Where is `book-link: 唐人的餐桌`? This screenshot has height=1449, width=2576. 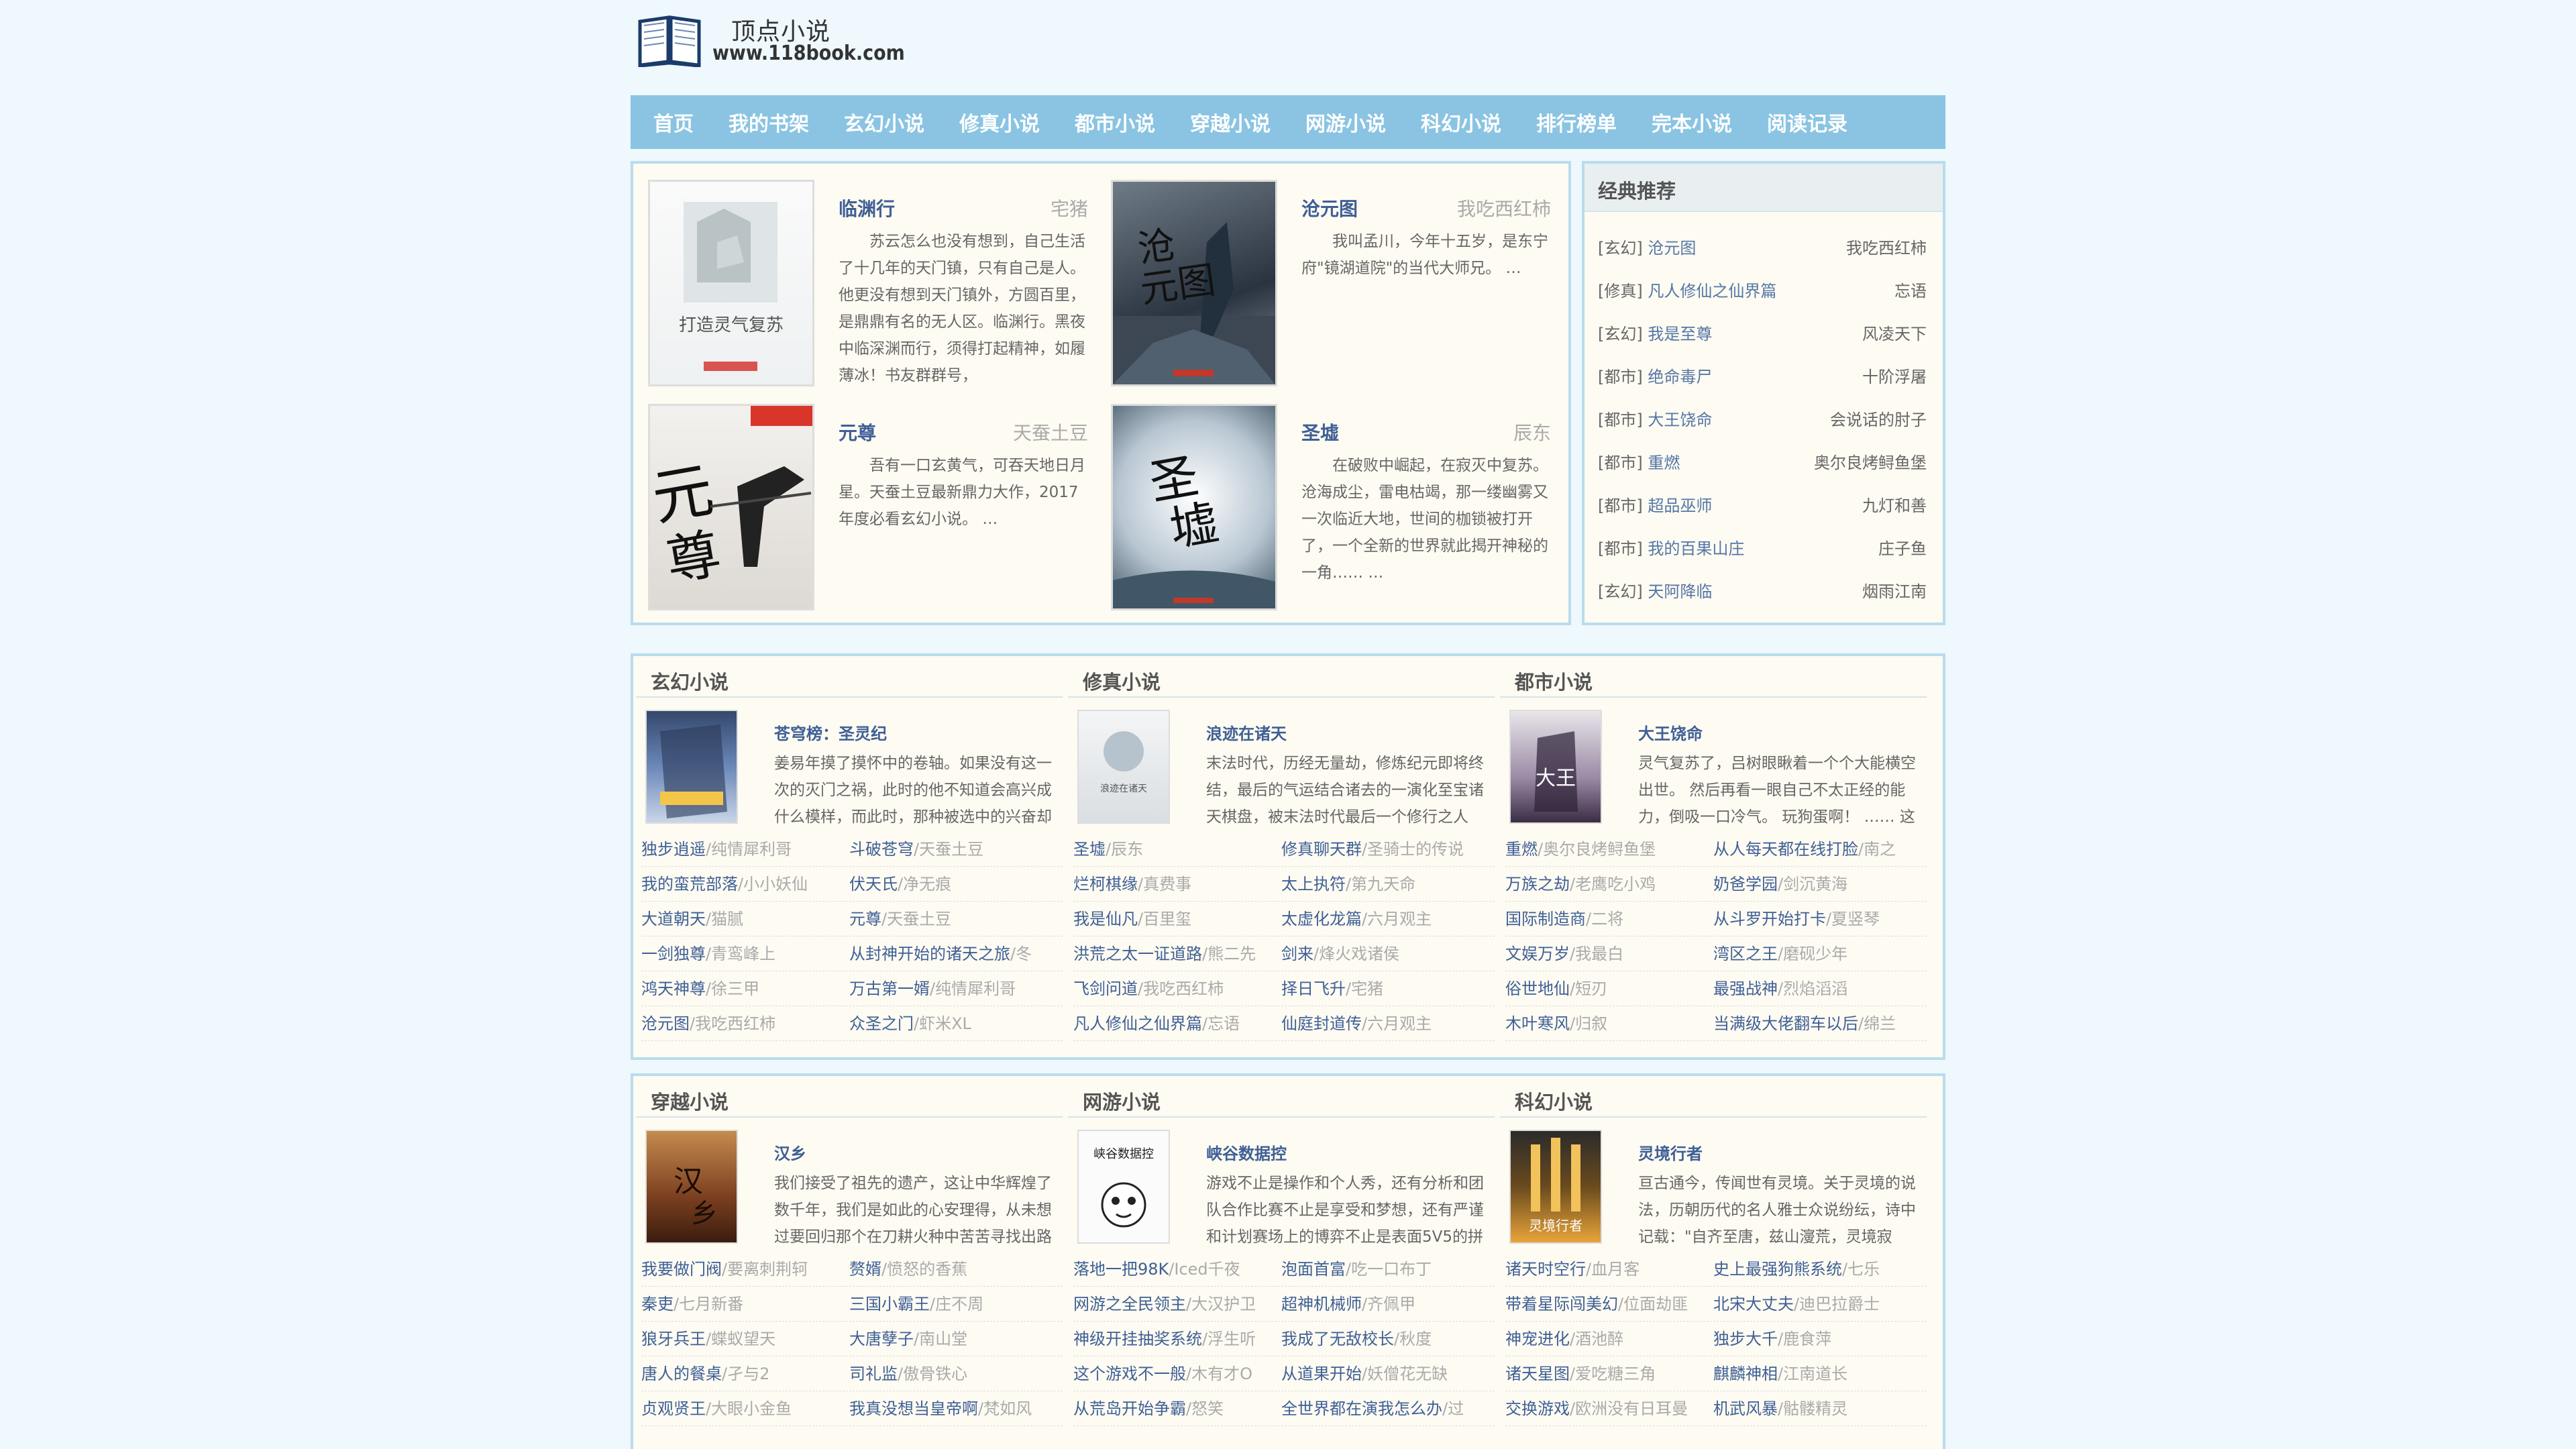
book-link: 唐人的餐桌 is located at coordinates (681, 1373).